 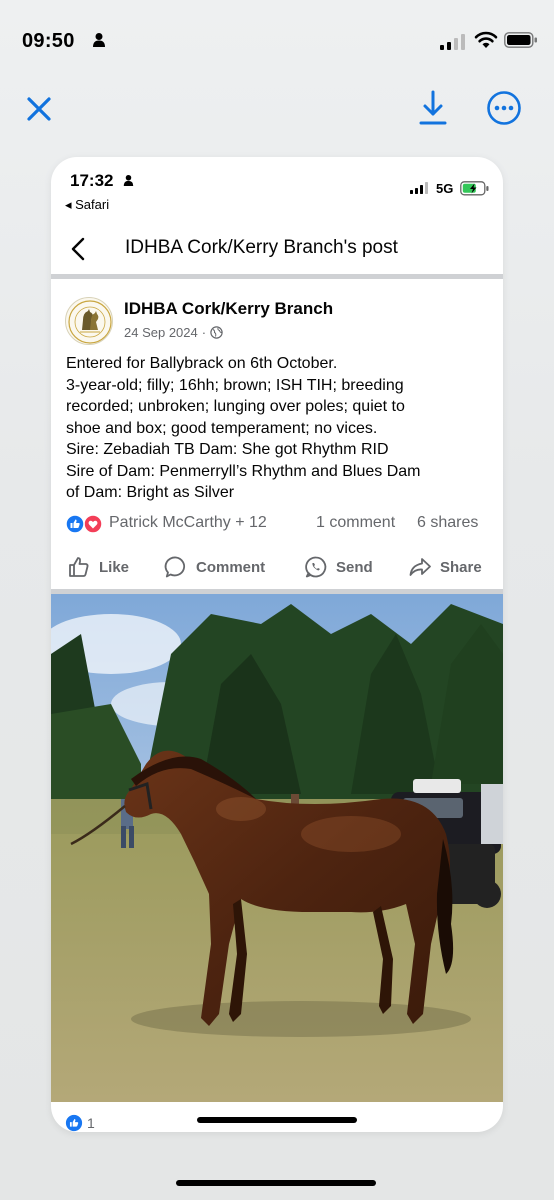 I want to click on whatsapp-send-icon, so click(x=316, y=567).